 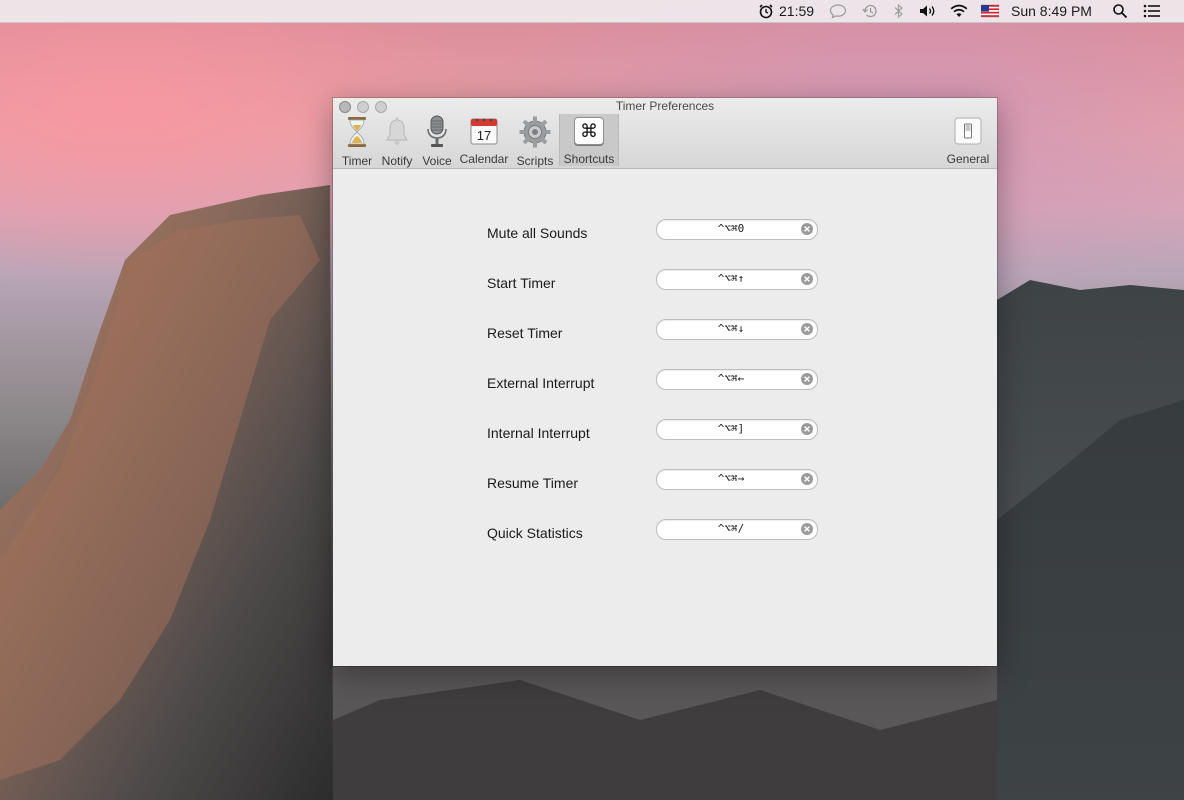 I want to click on timer-readout: 21:59, so click(x=797, y=11).